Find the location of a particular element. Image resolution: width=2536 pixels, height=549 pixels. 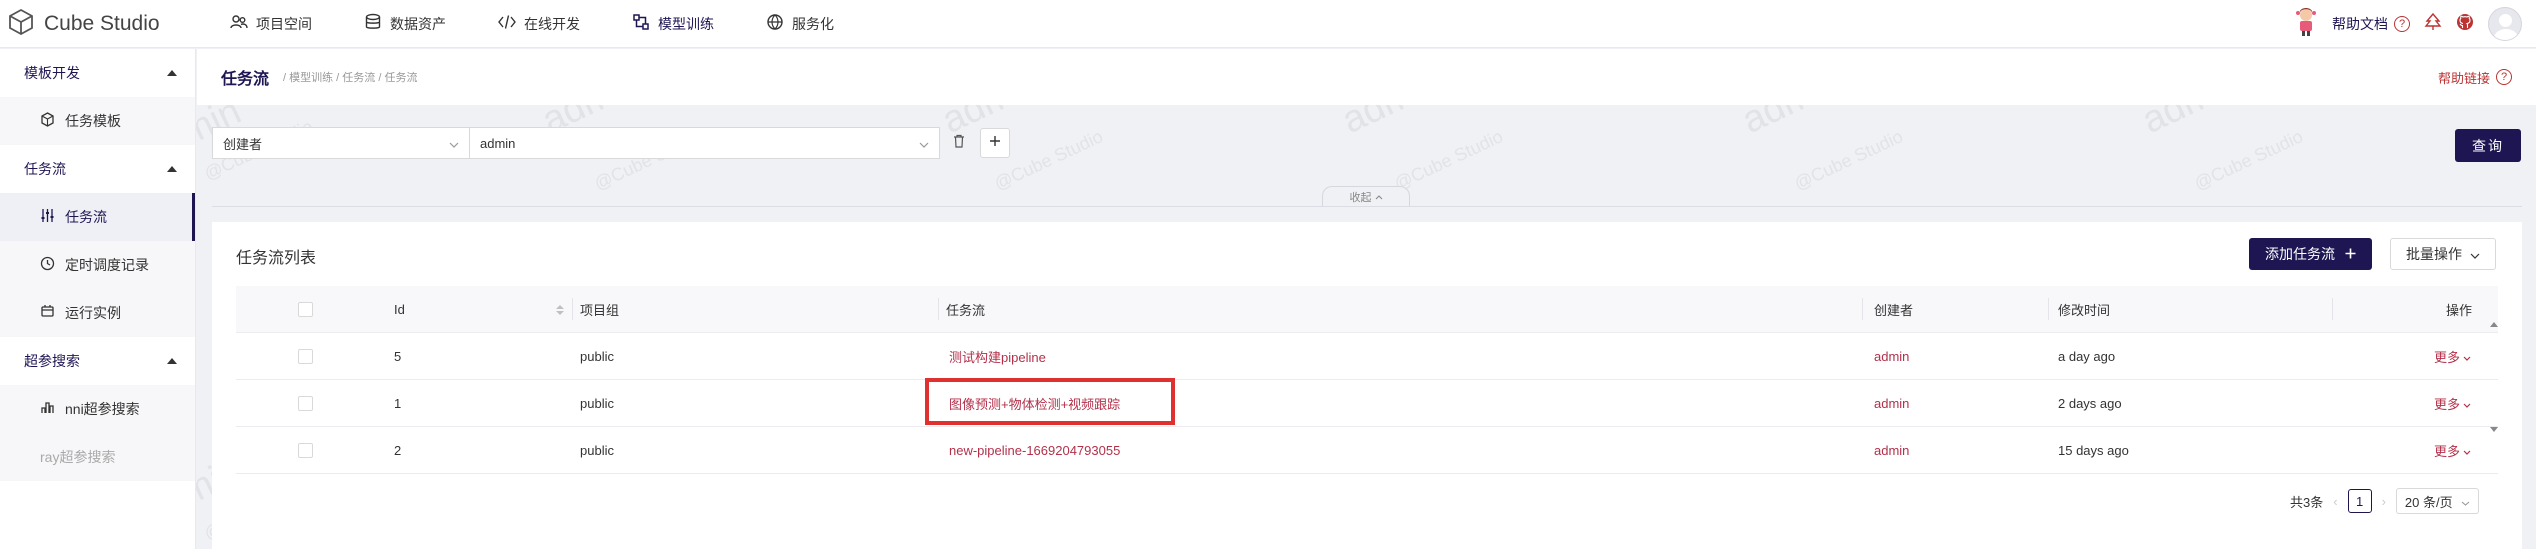

collapse-filter-toggle: 收起 is located at coordinates (1366, 196).